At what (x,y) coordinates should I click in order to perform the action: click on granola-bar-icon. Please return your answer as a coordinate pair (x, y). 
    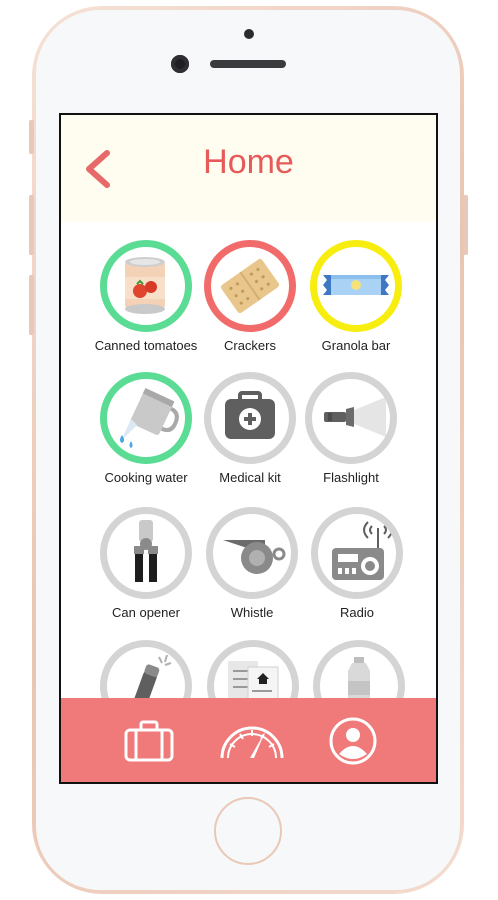
    Looking at the image, I should click on (356, 285).